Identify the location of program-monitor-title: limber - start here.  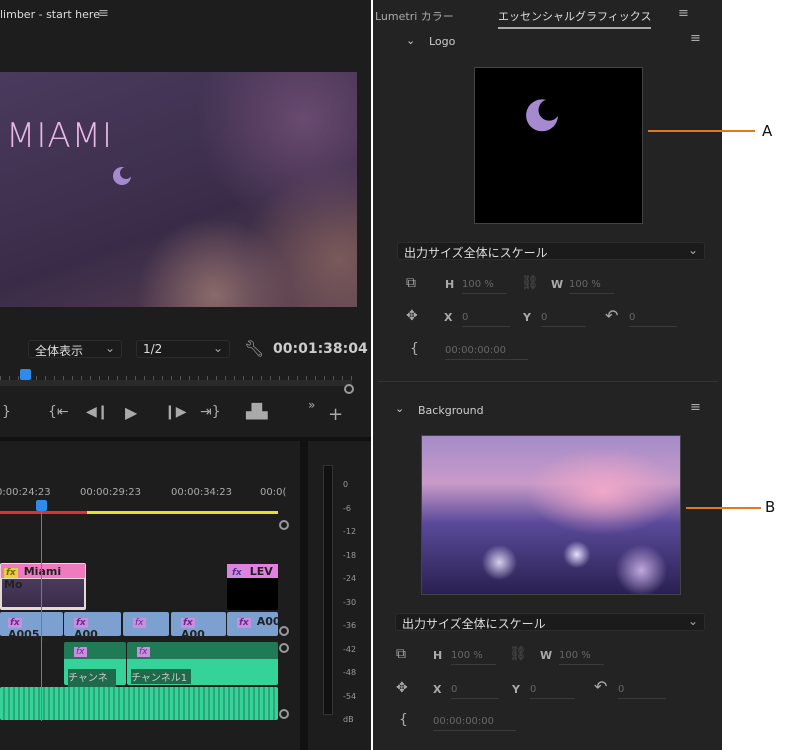
(50, 14).